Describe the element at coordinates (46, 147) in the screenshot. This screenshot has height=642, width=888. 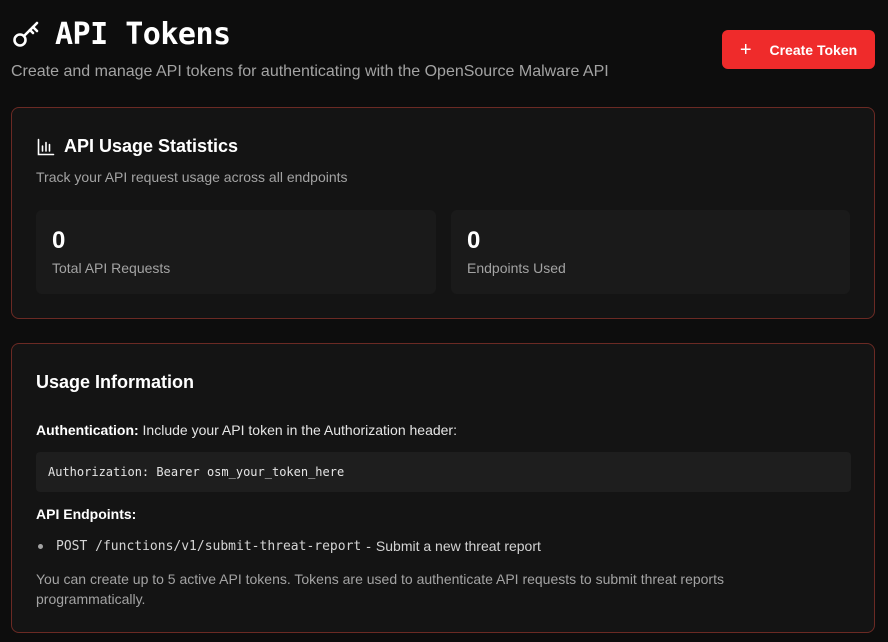
I see `bar-chart-icon` at that location.